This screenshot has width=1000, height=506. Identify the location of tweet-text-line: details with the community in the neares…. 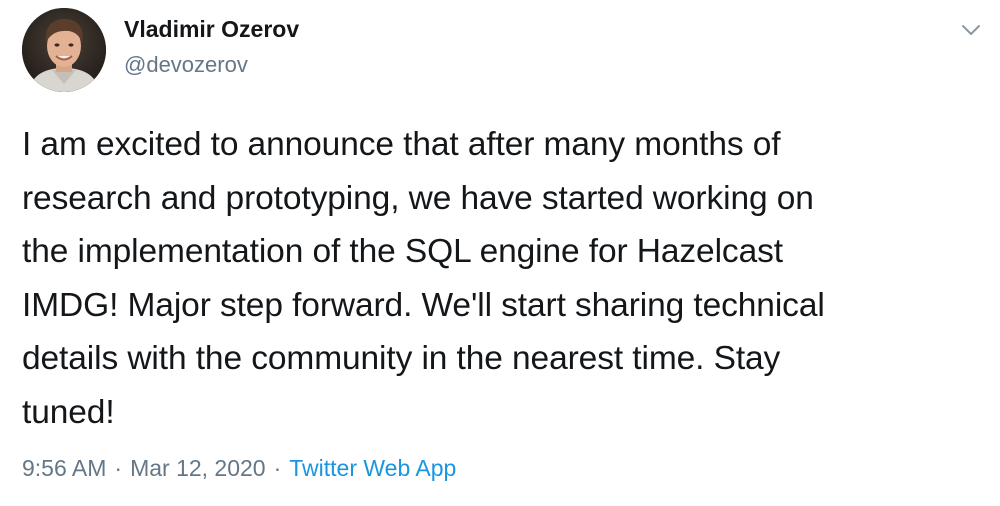
(401, 358).